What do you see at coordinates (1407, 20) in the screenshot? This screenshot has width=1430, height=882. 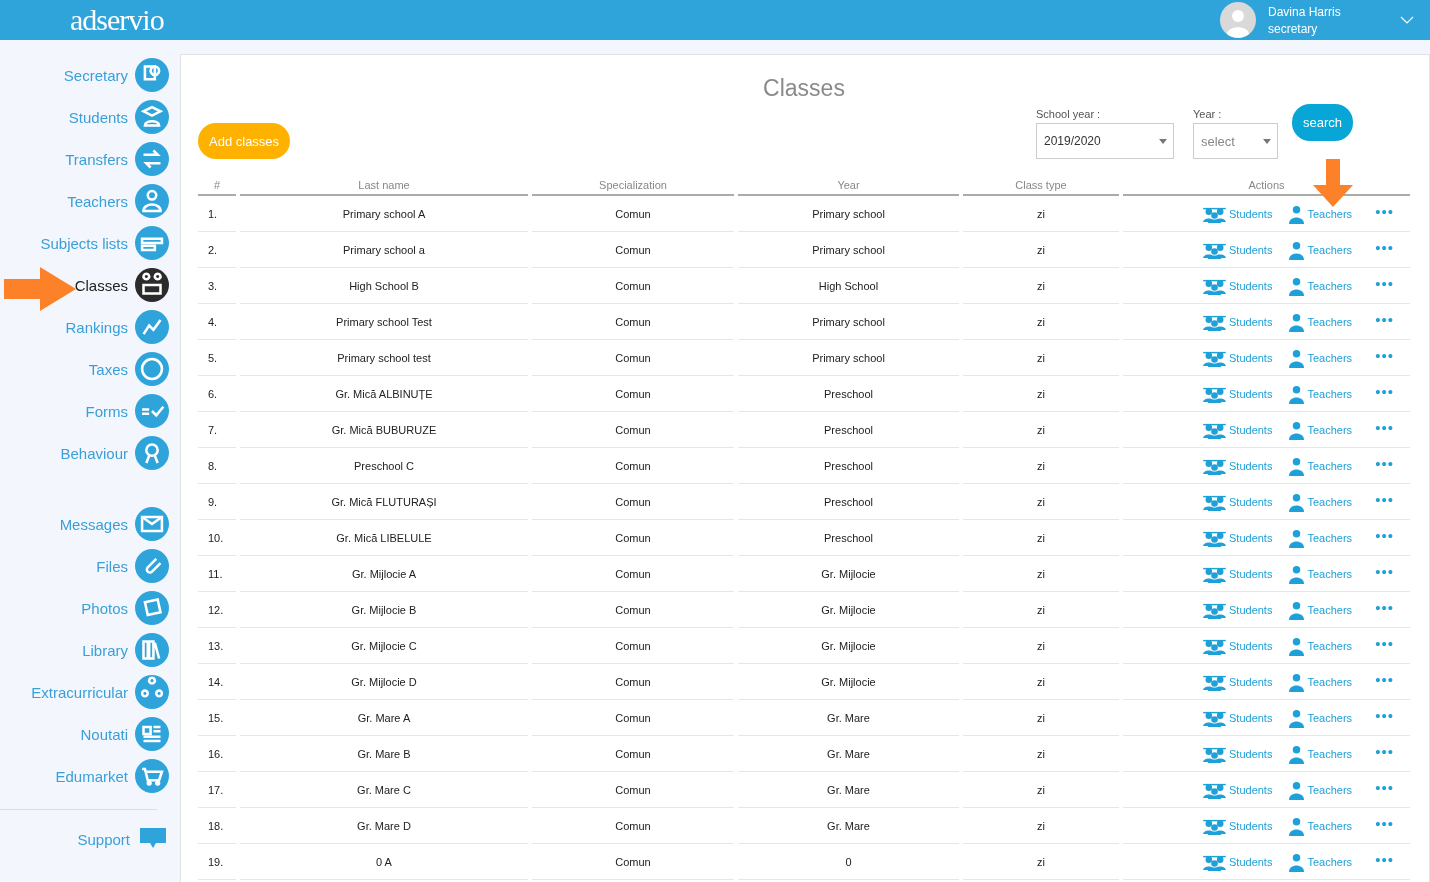 I see `chevron-down-icon` at bounding box center [1407, 20].